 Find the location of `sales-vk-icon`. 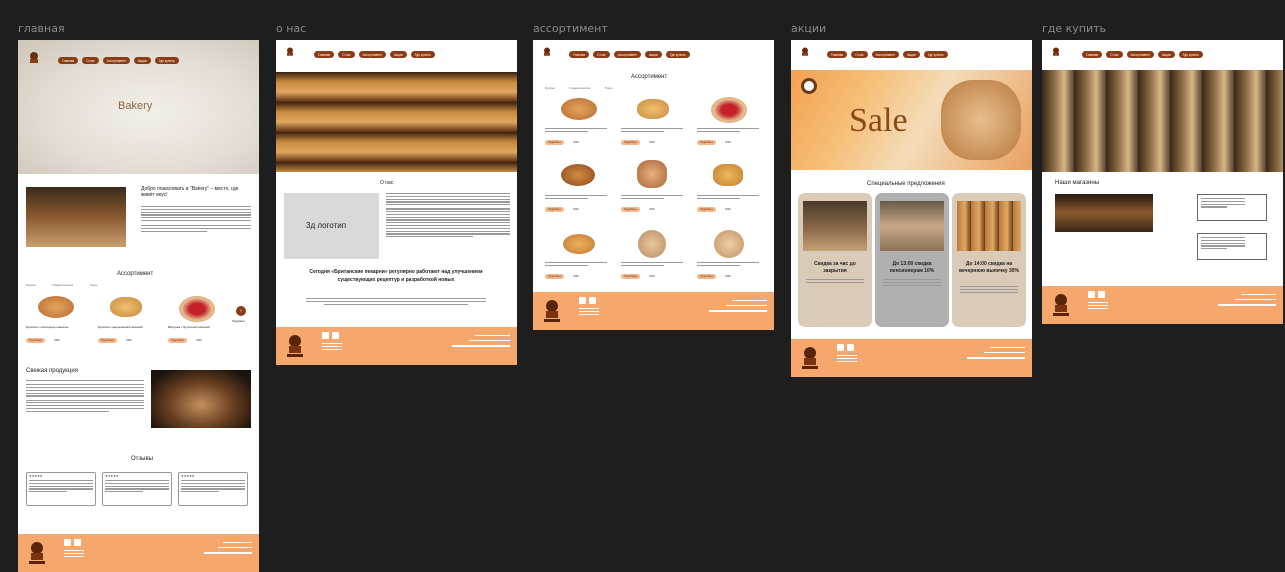

sales-vk-icon is located at coordinates (840, 347).